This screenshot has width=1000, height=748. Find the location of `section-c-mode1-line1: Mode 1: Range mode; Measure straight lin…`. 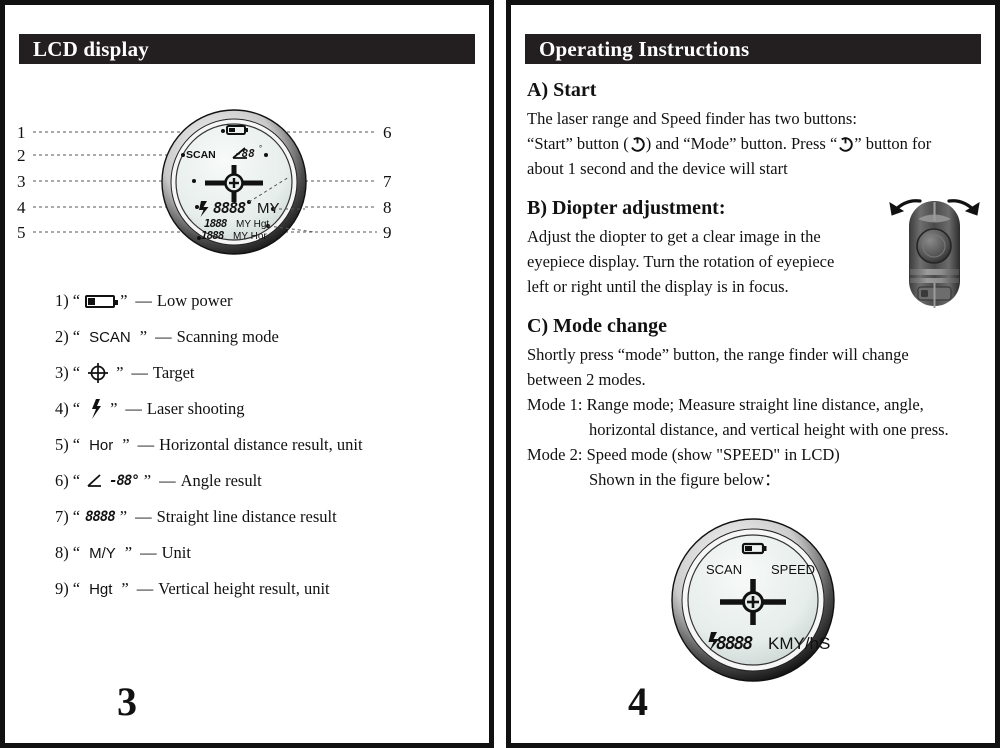

section-c-mode1-line1: Mode 1: Range mode; Measure straight lin… is located at coordinates (725, 404).